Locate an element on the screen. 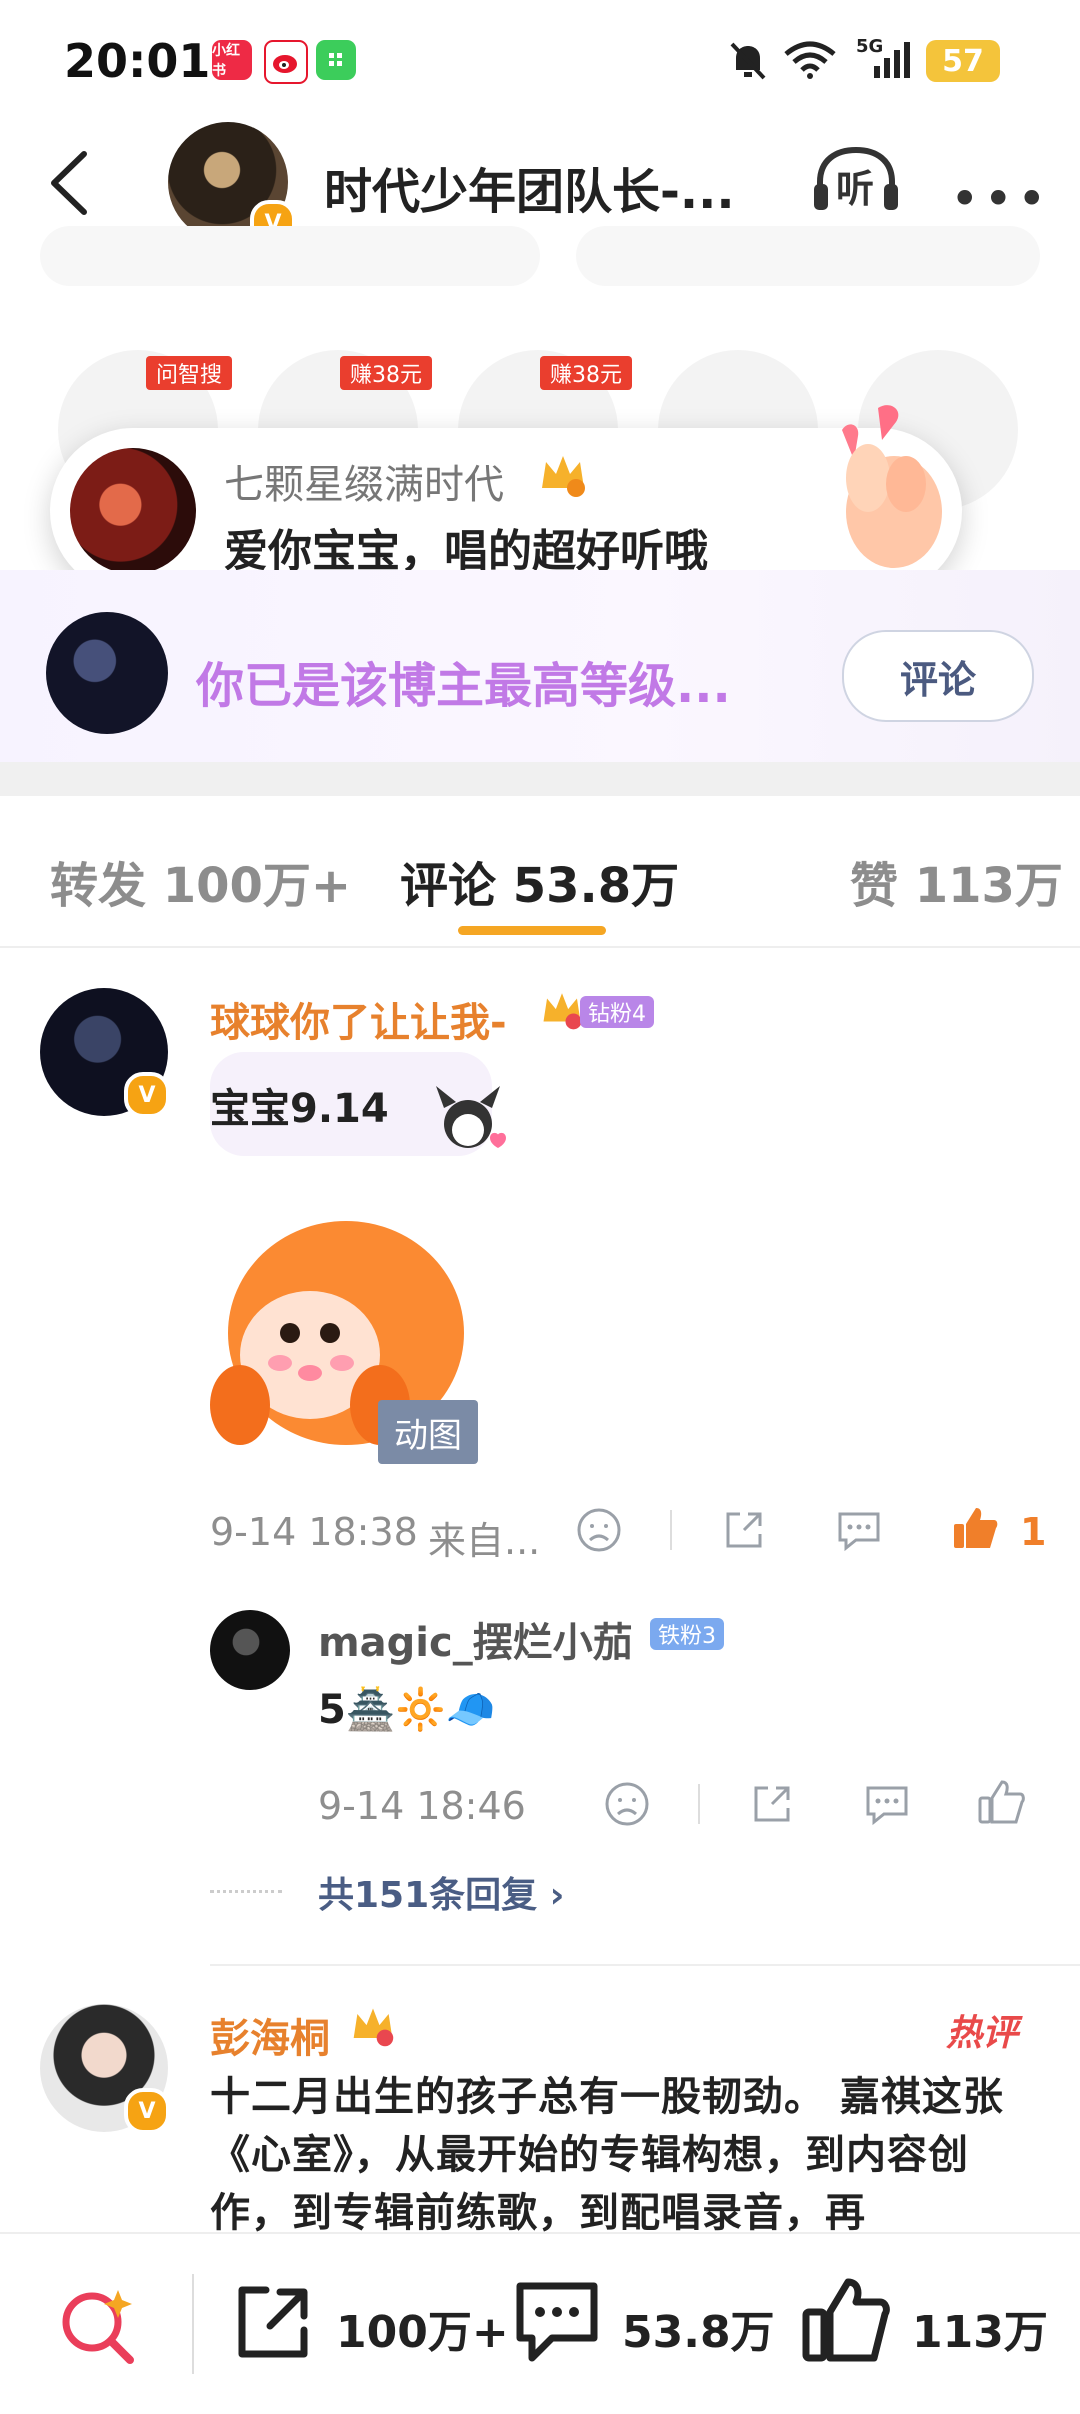 The width and height of the screenshot is (1080, 2414). comment-time: 9-14 18:38 is located at coordinates (314, 1532).